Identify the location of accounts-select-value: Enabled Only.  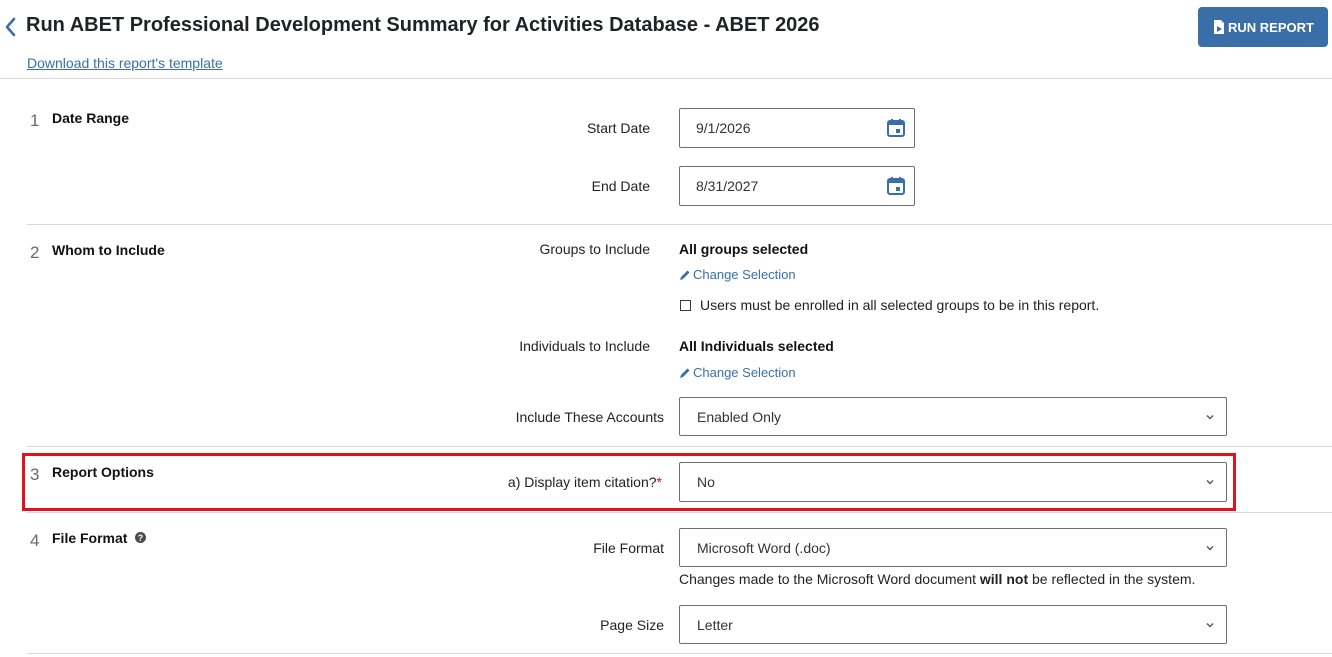
(739, 416).